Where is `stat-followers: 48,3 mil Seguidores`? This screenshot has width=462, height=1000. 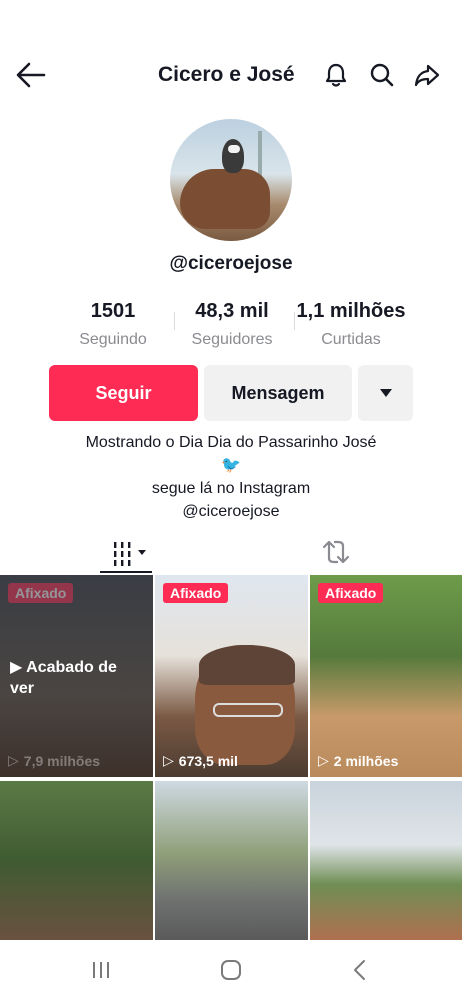 stat-followers: 48,3 mil Seguidores is located at coordinates (232, 325).